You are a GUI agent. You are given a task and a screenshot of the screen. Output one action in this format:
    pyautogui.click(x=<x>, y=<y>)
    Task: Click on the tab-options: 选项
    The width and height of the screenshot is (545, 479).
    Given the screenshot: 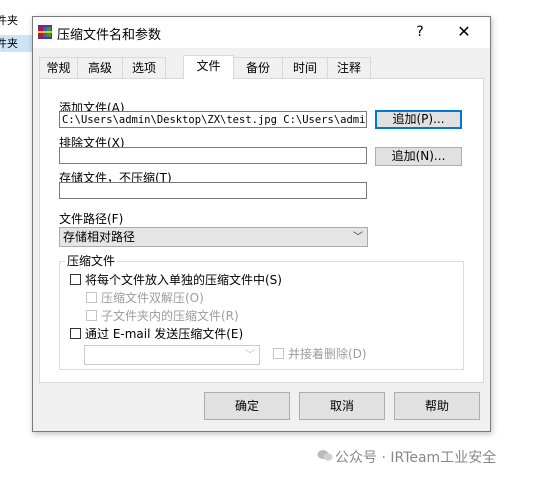 What is the action you would take?
    pyautogui.click(x=144, y=67)
    